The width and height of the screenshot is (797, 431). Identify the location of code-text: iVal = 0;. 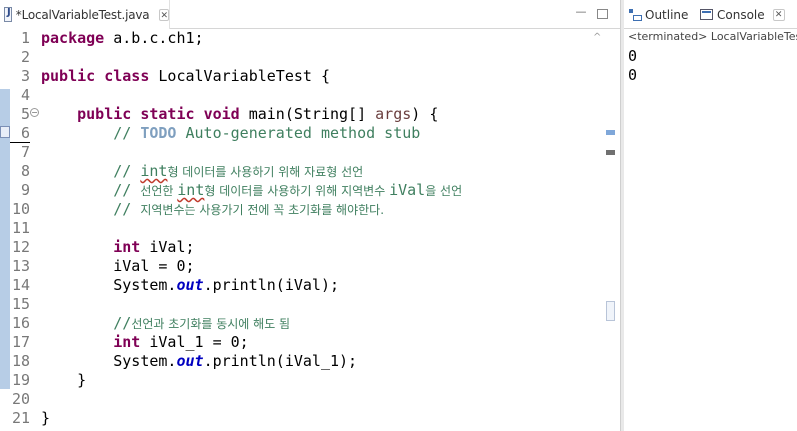
(154, 266).